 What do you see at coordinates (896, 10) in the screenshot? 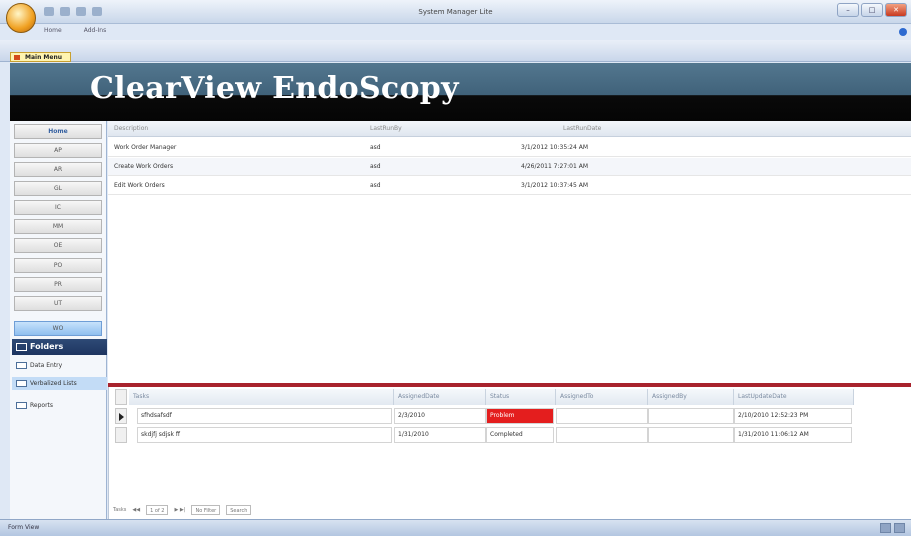
I see `close-button: ✕` at bounding box center [896, 10].